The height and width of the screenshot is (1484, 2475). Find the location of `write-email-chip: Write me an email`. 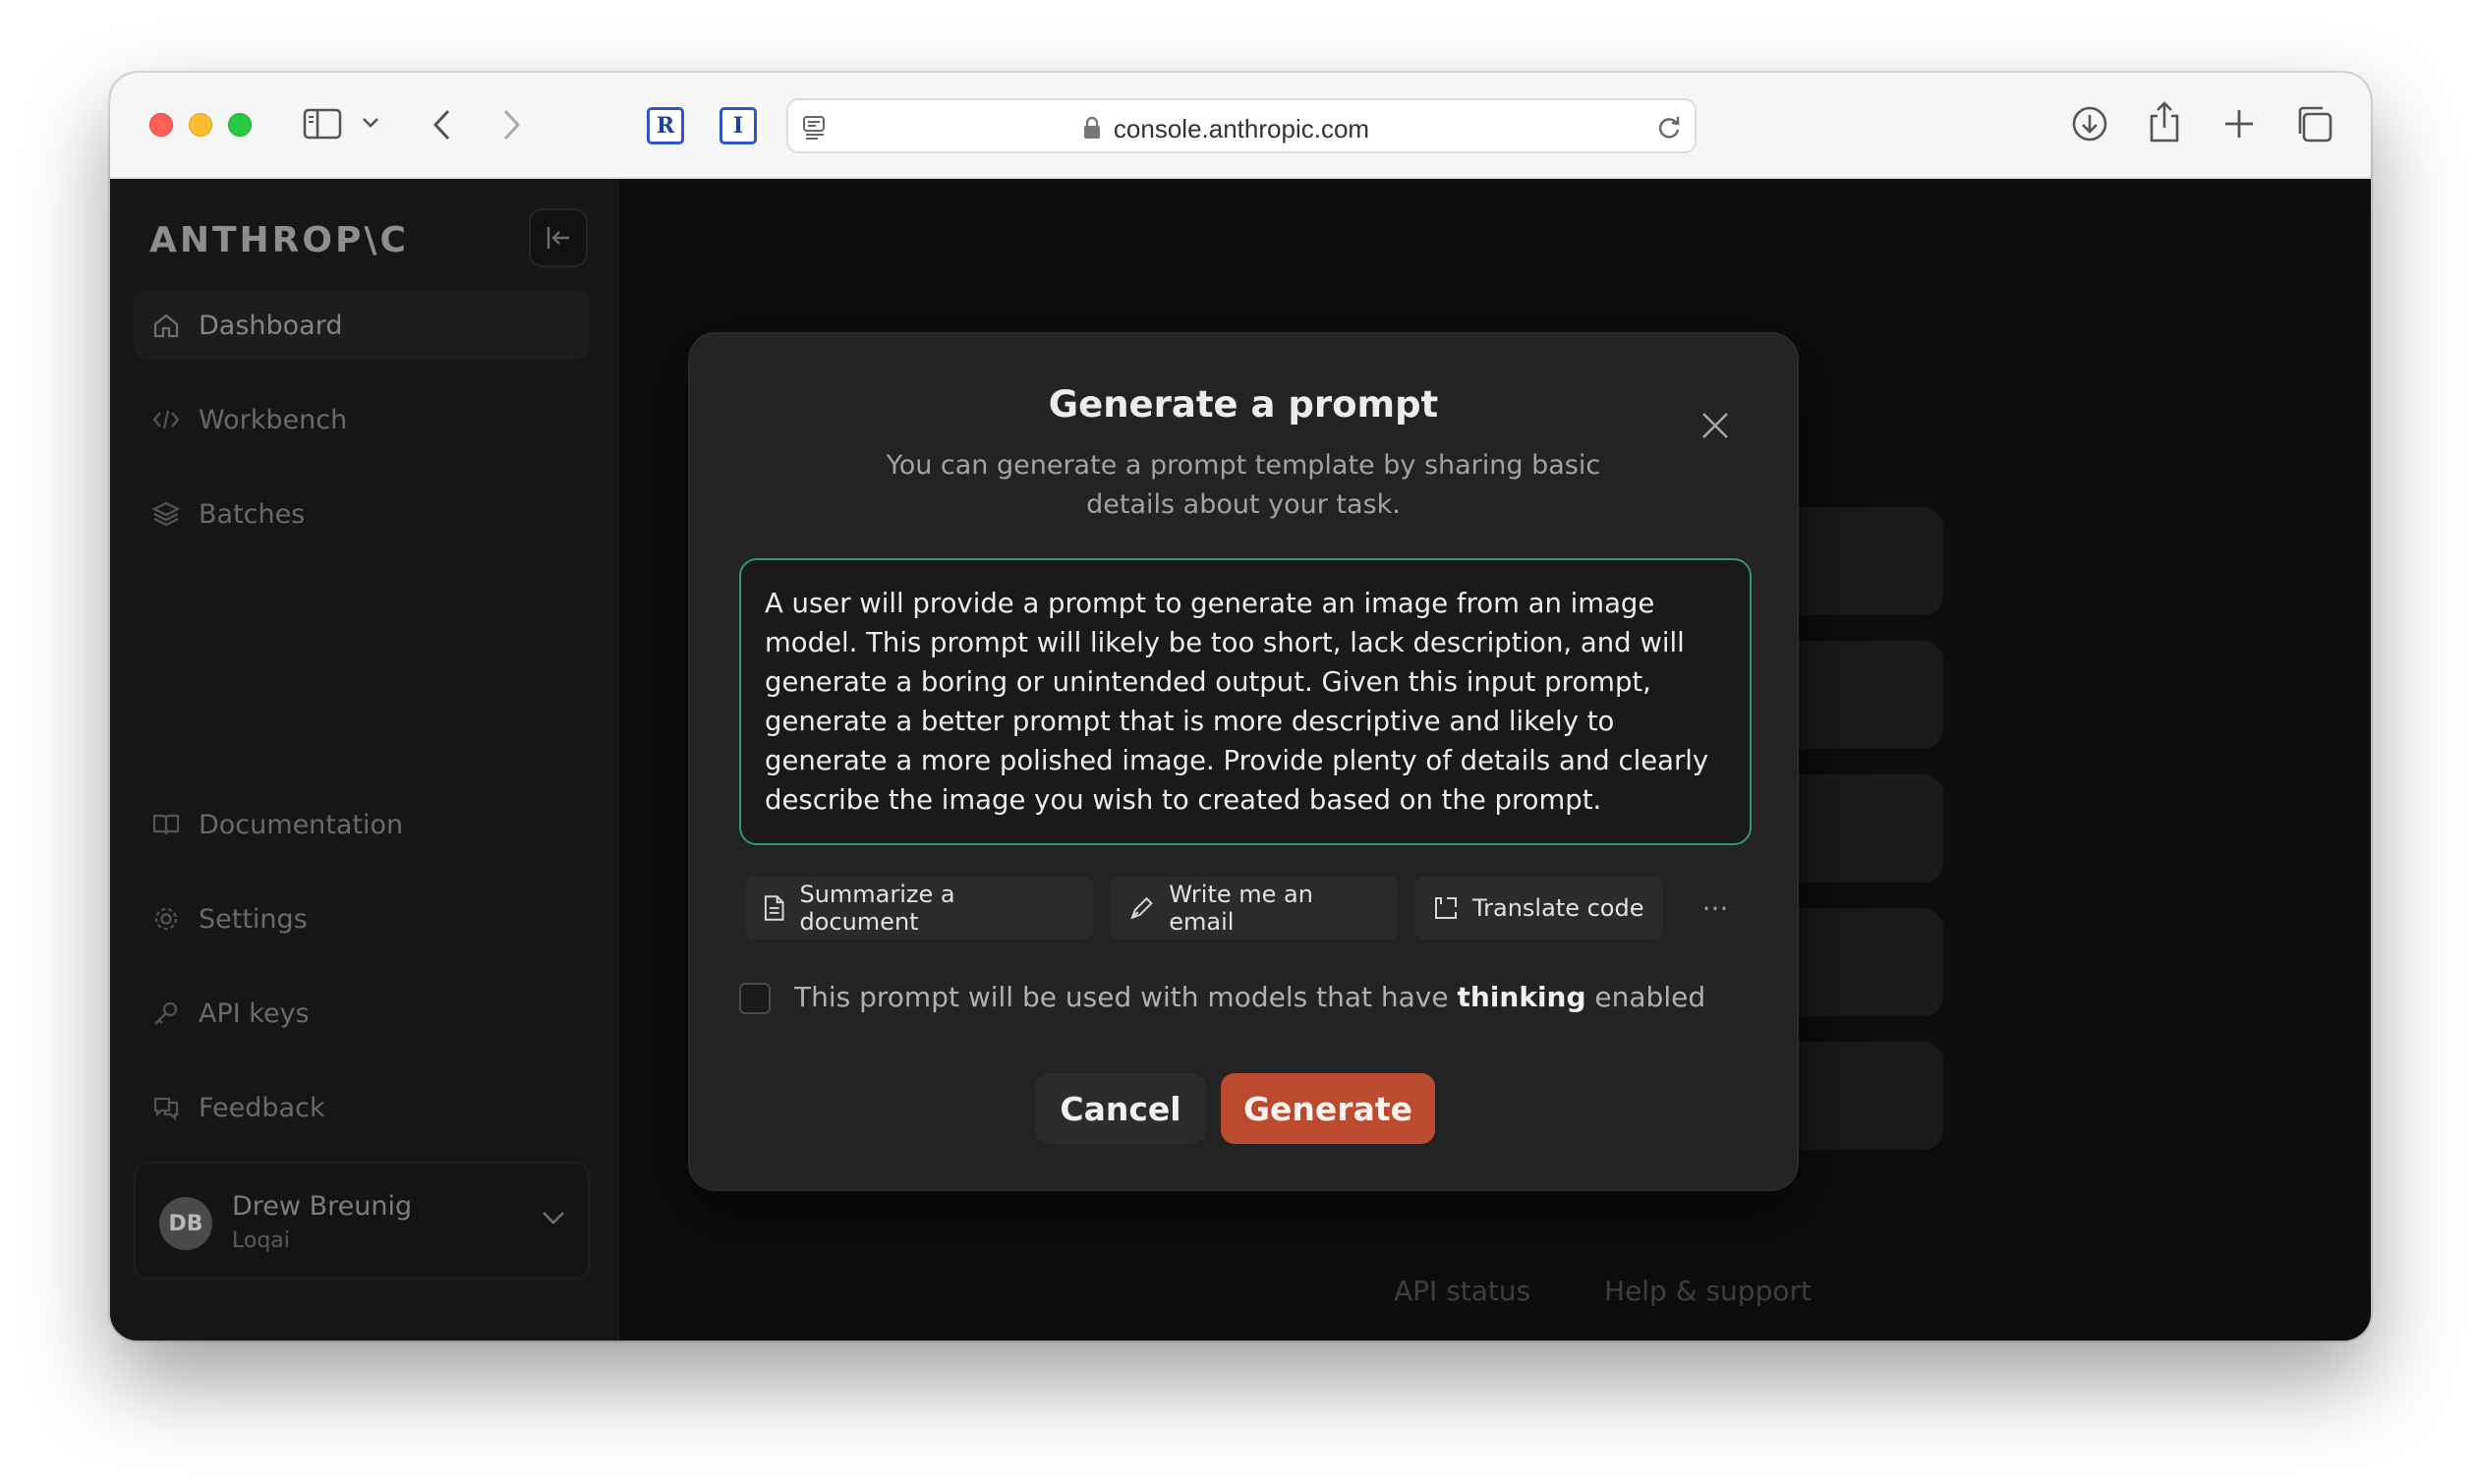

write-email-chip: Write me an email is located at coordinates (1254, 908).